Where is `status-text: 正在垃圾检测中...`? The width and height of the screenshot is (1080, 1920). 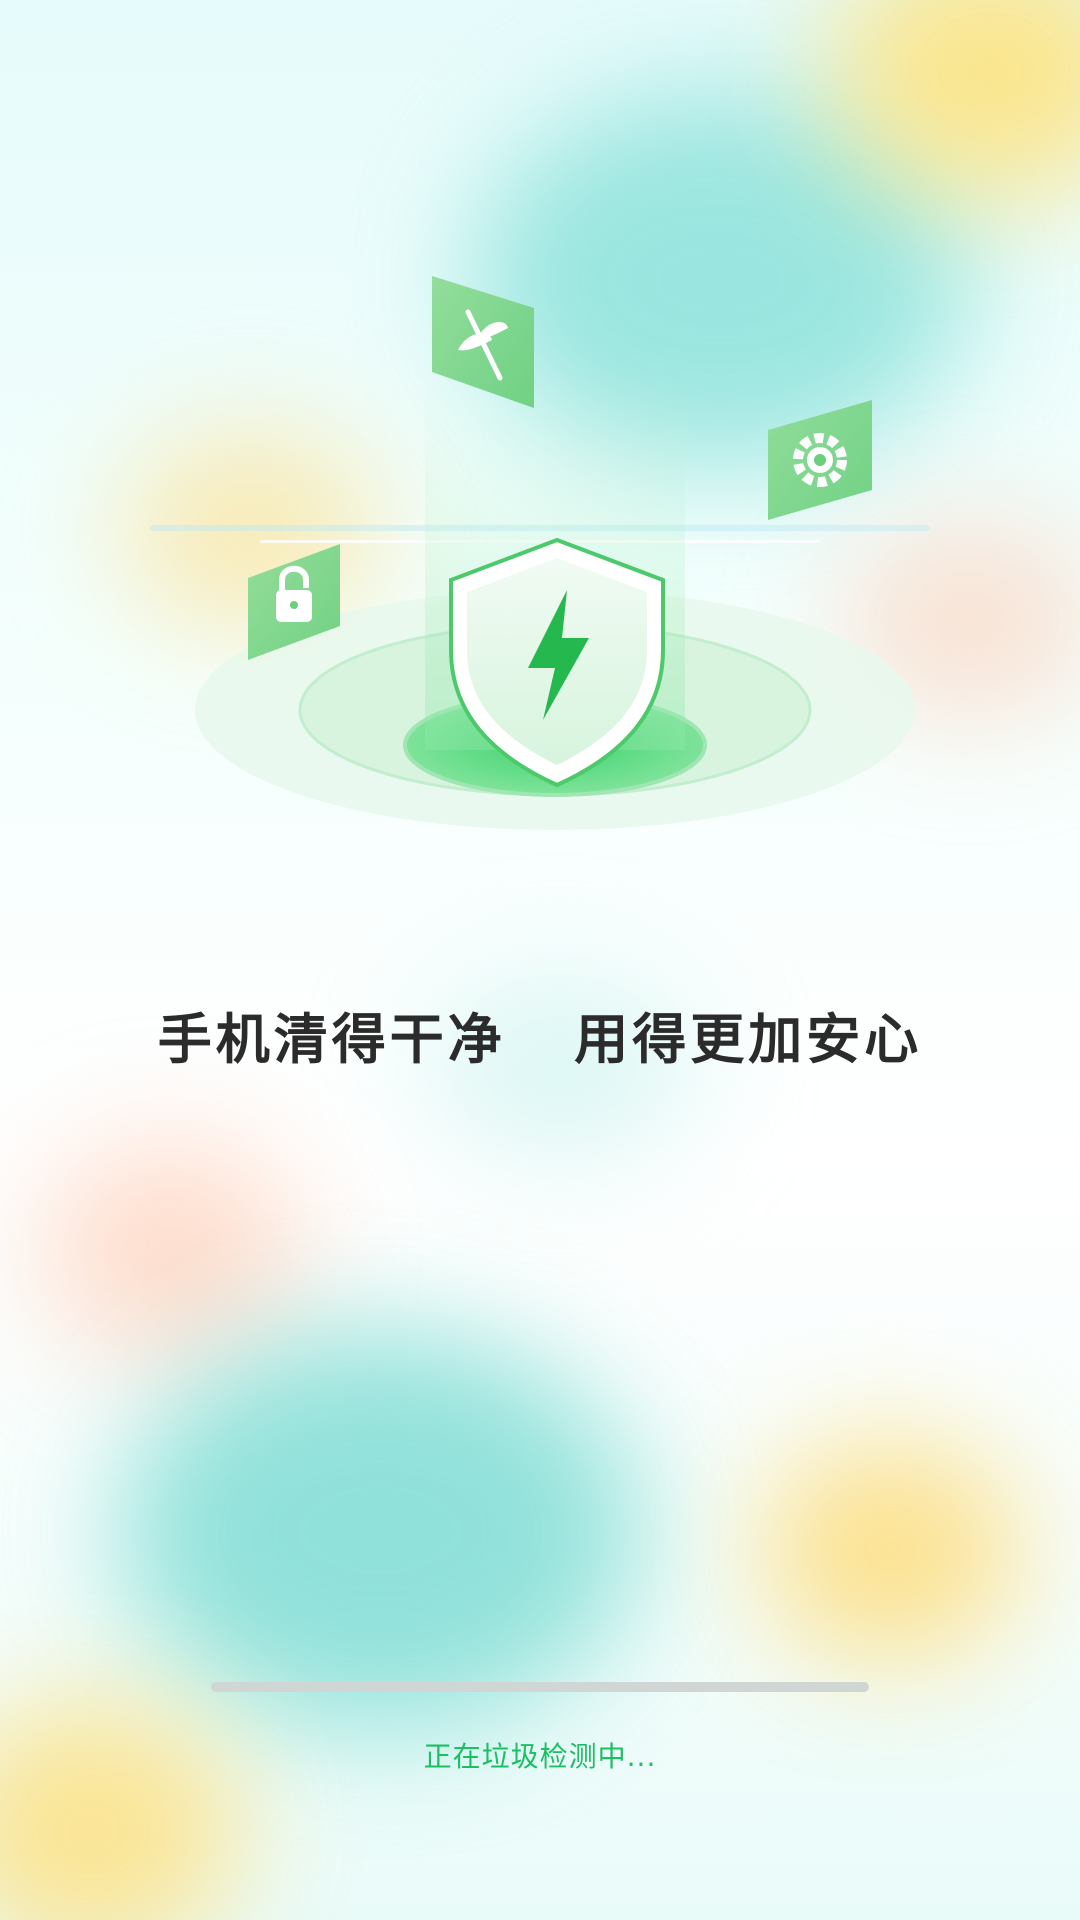
status-text: 正在垃圾检测中... is located at coordinates (540, 1756).